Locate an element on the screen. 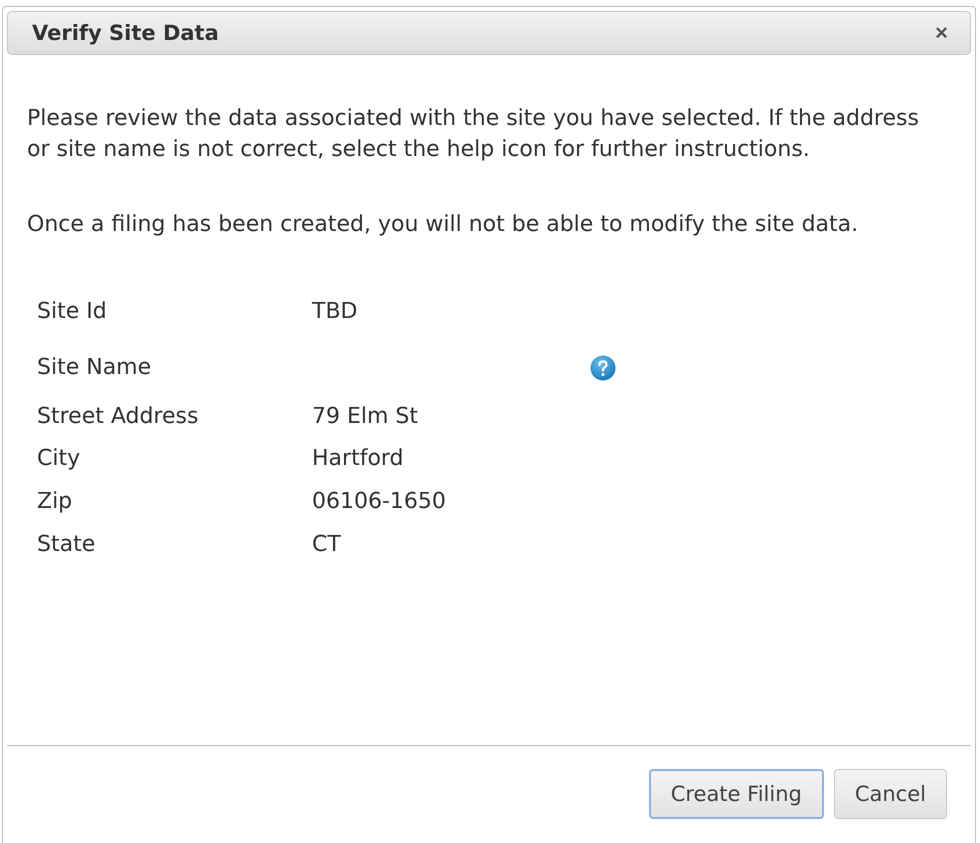 The image size is (980, 843). field-label: Street Address is located at coordinates (118, 416).